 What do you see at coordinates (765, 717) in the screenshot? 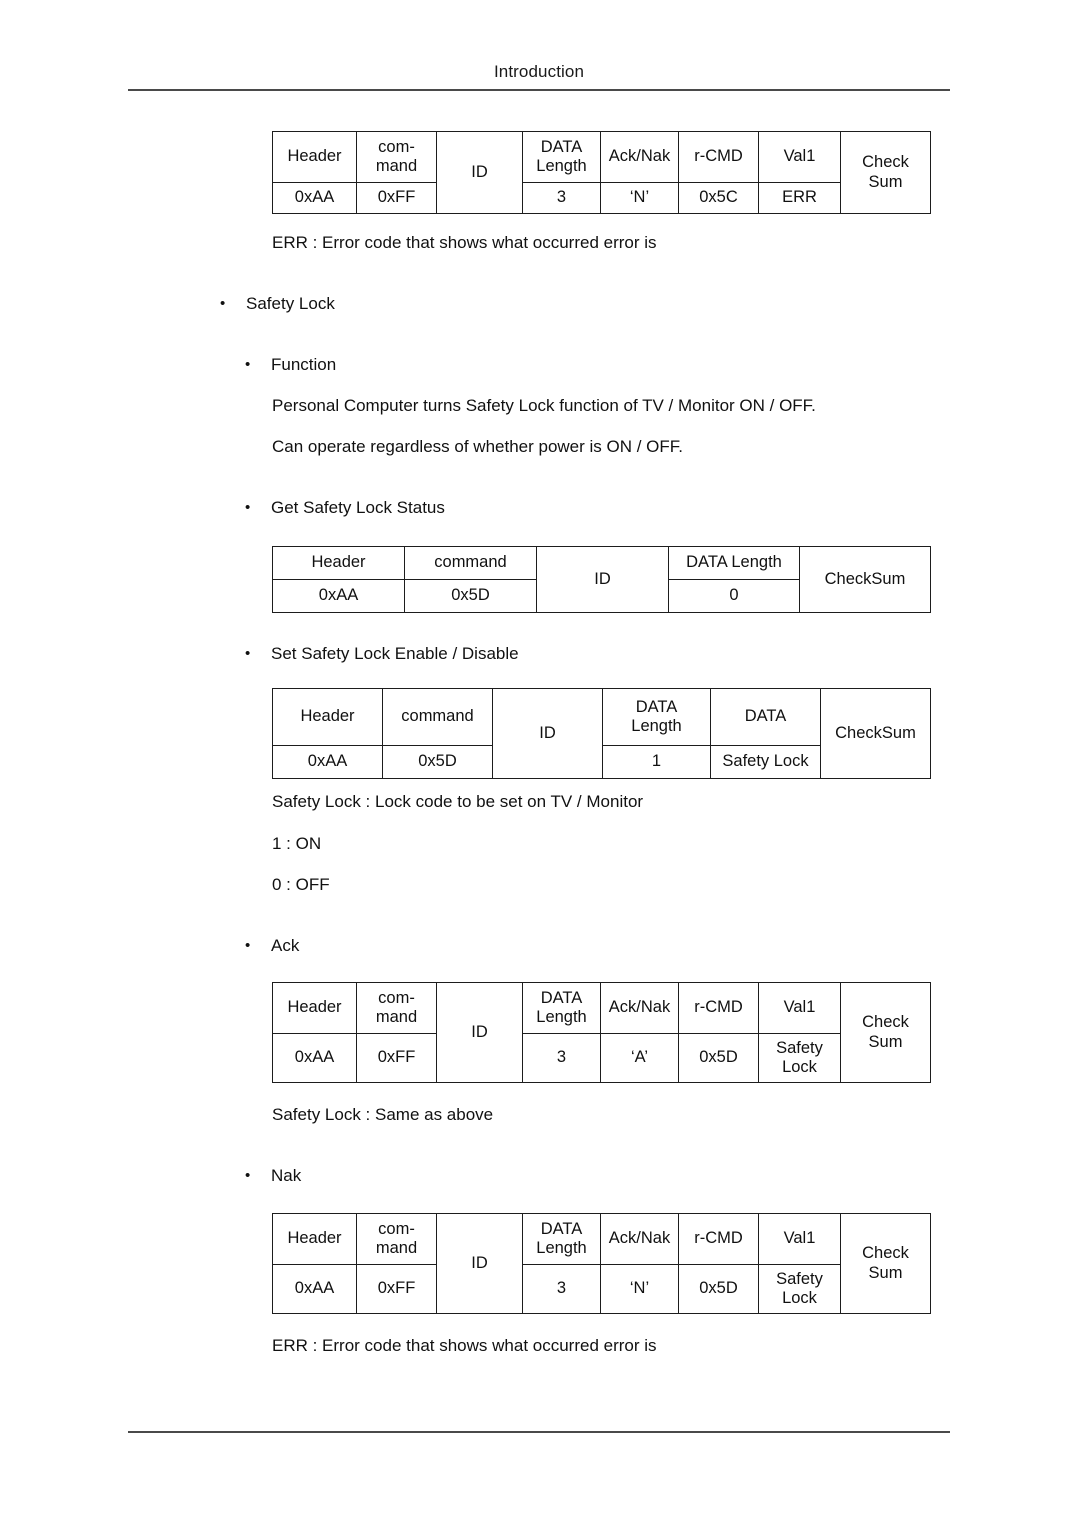
I see `cell-data-label: DATA` at bounding box center [765, 717].